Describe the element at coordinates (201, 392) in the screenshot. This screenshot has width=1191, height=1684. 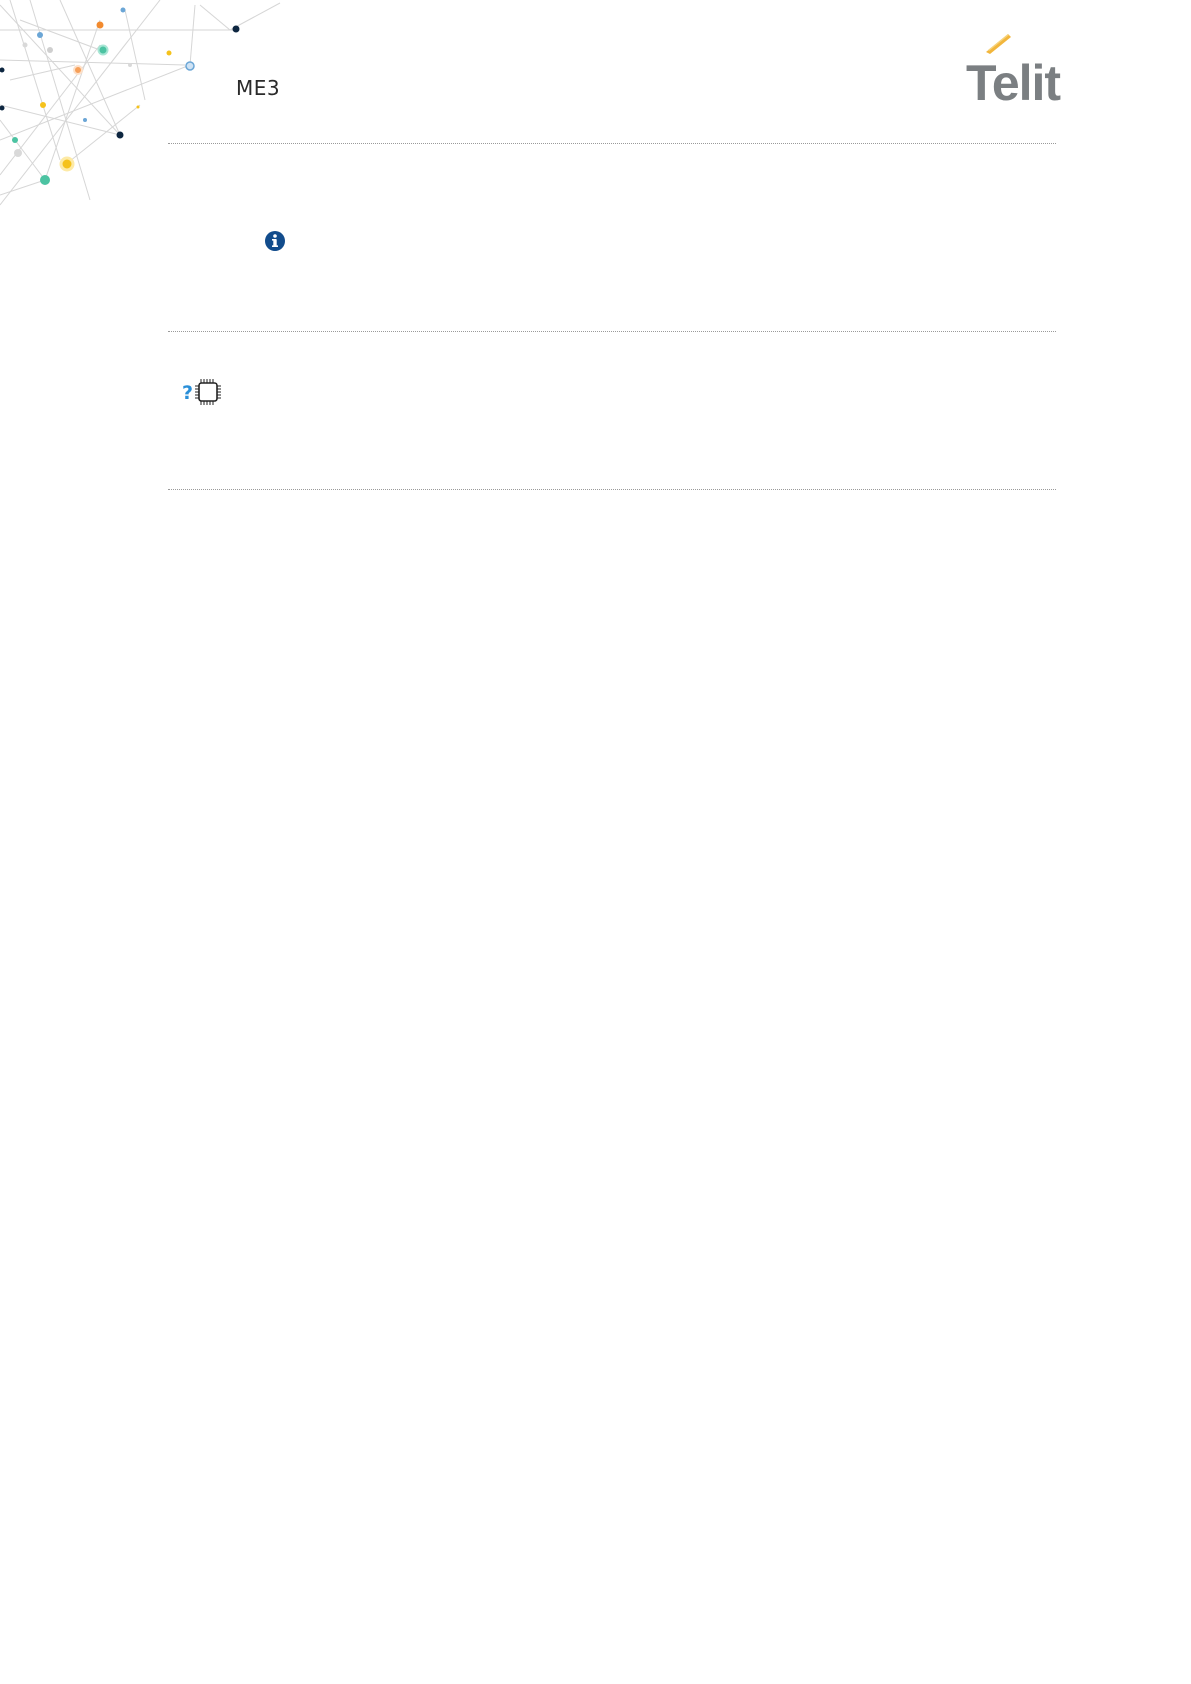
I see `question-chip-icon: ?` at that location.